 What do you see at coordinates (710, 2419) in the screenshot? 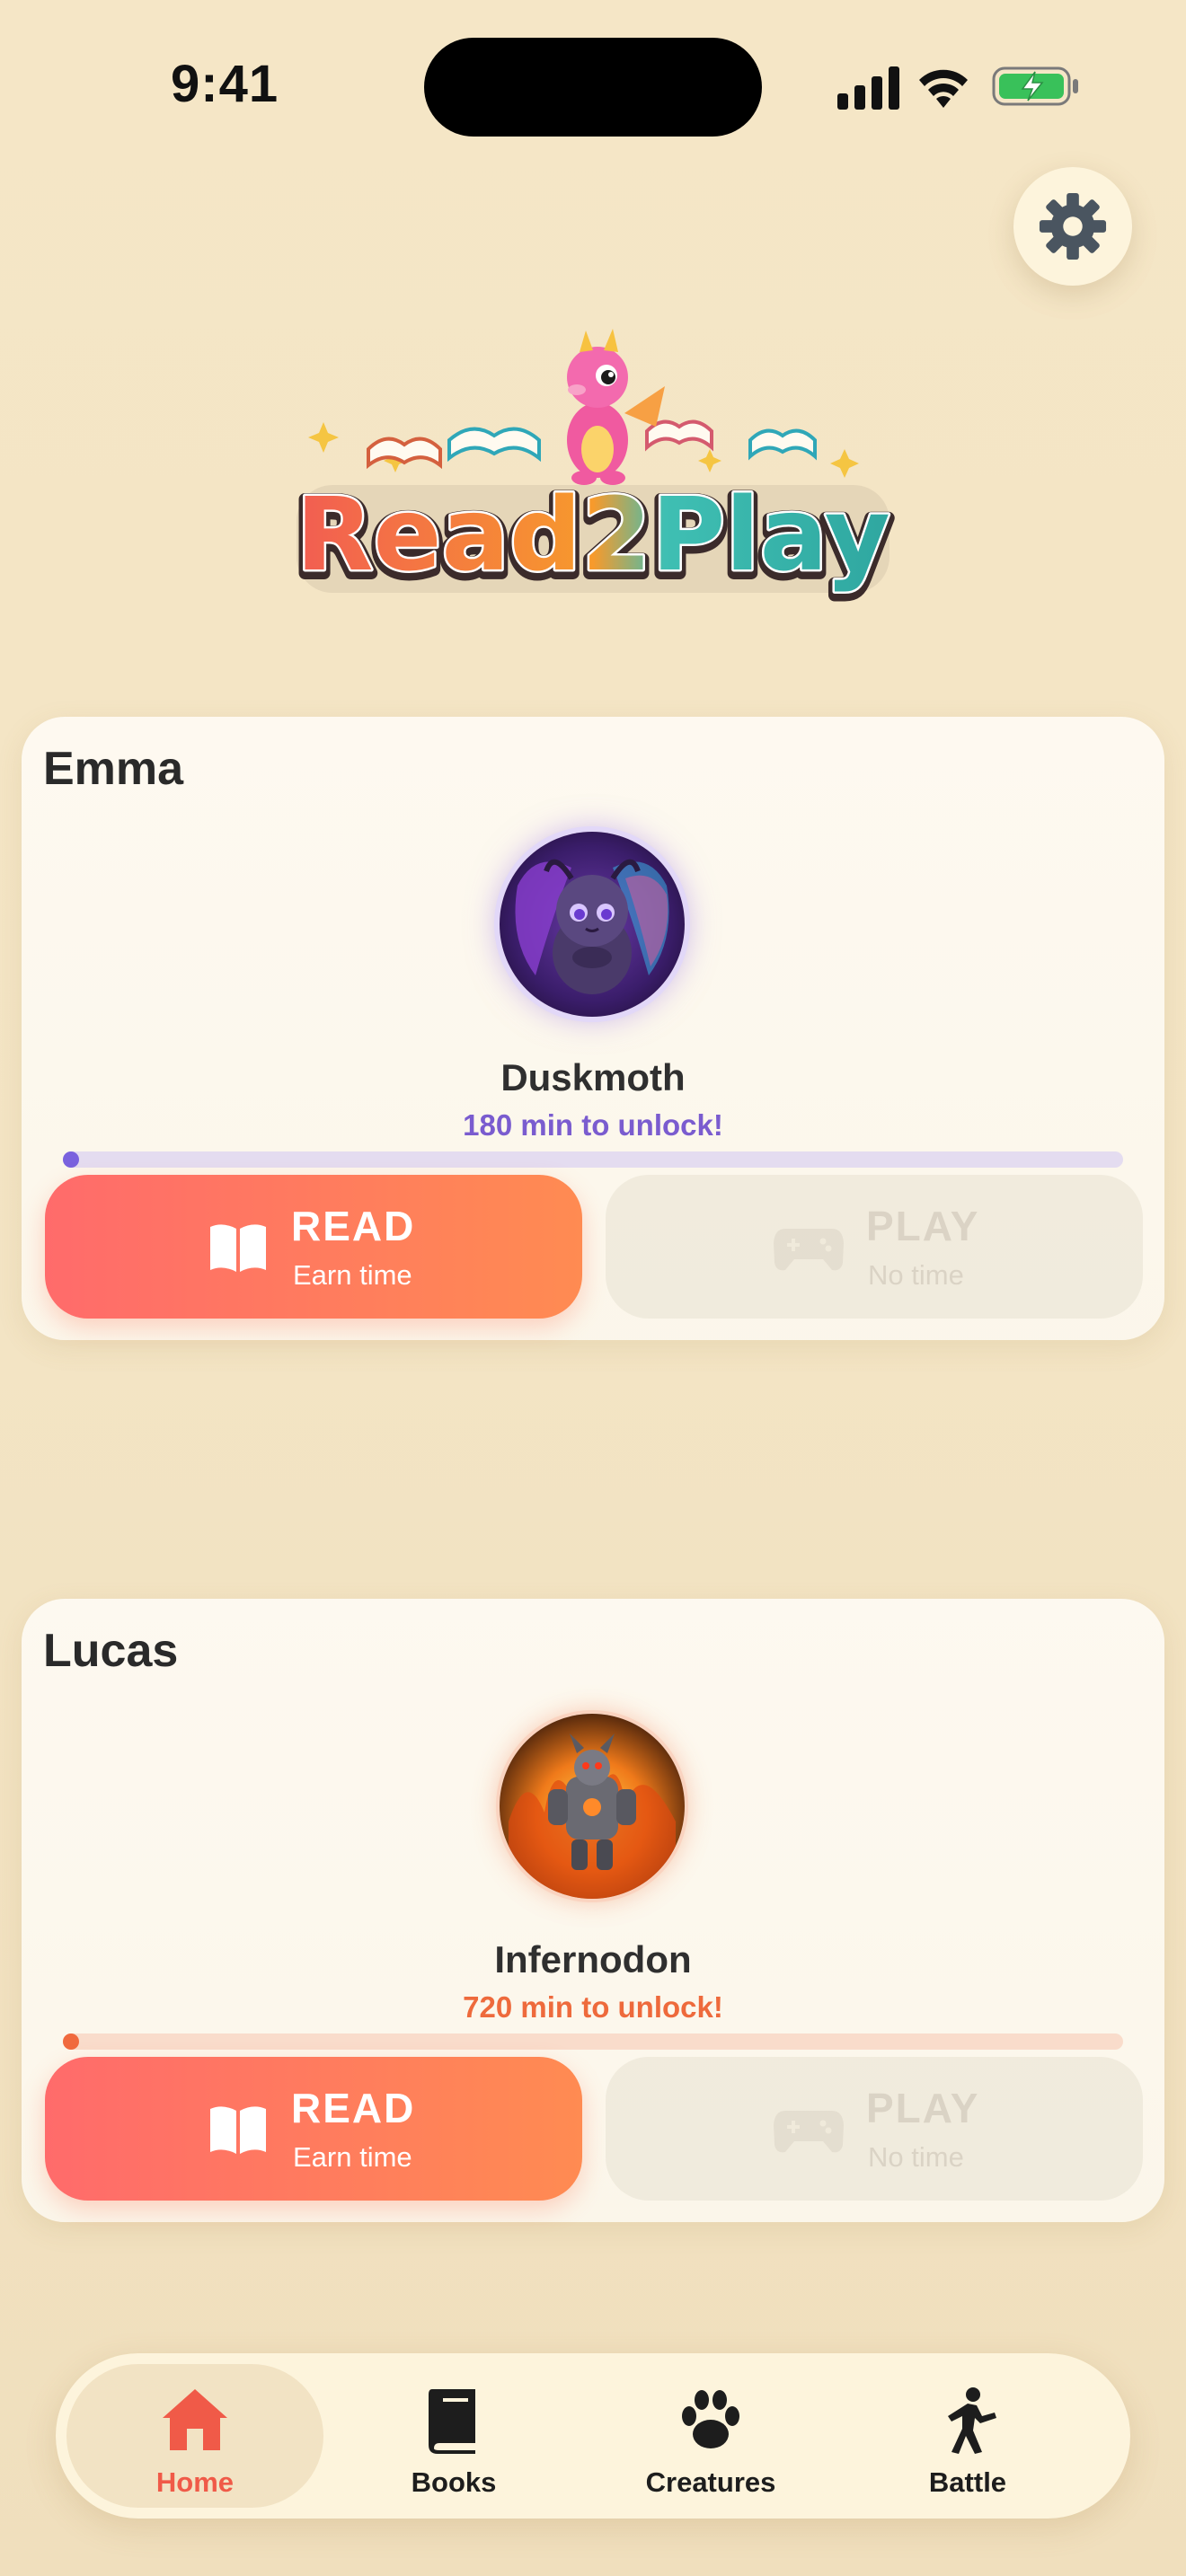
I see `paw-icon` at bounding box center [710, 2419].